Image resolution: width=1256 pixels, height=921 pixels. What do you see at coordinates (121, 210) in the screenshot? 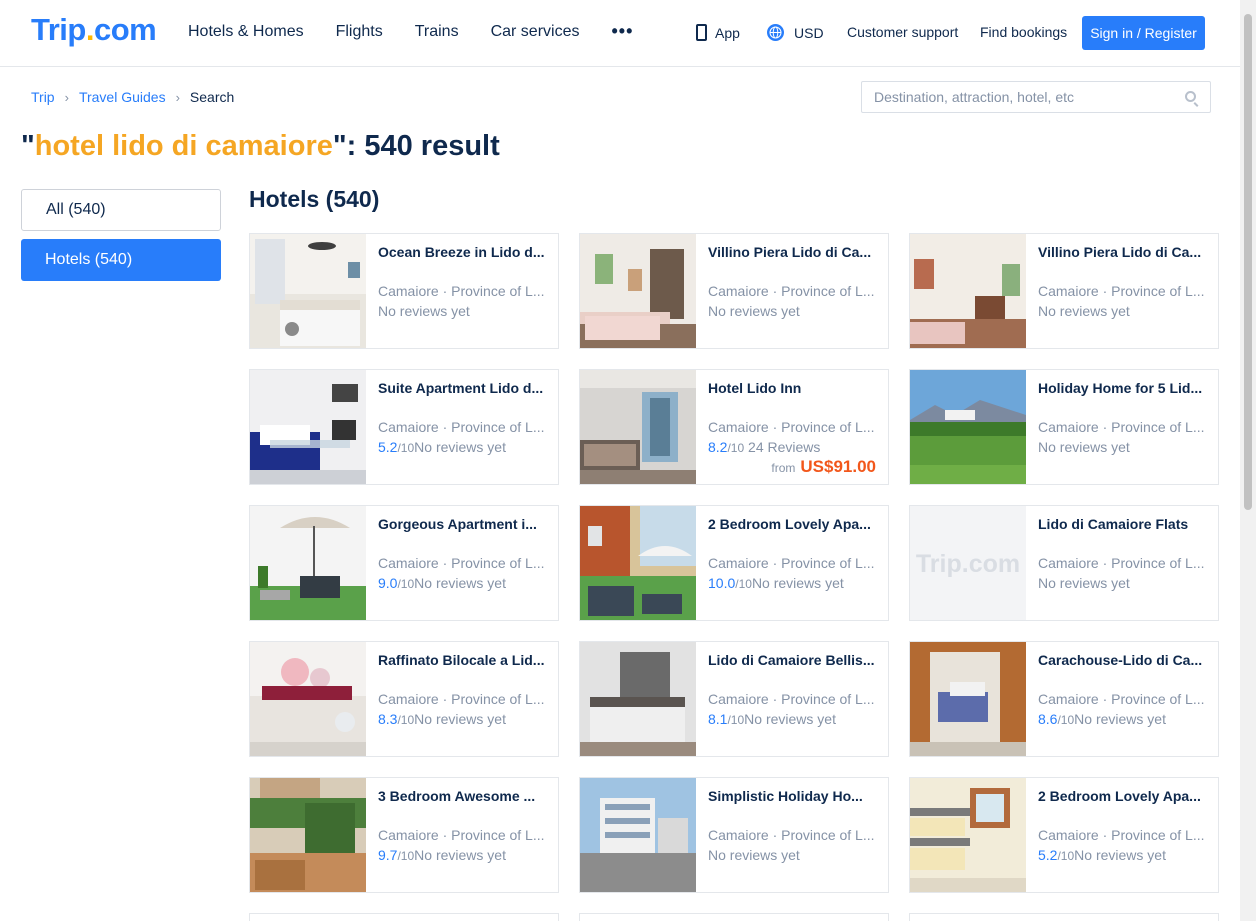
I see `filter-all: All (540)` at bounding box center [121, 210].